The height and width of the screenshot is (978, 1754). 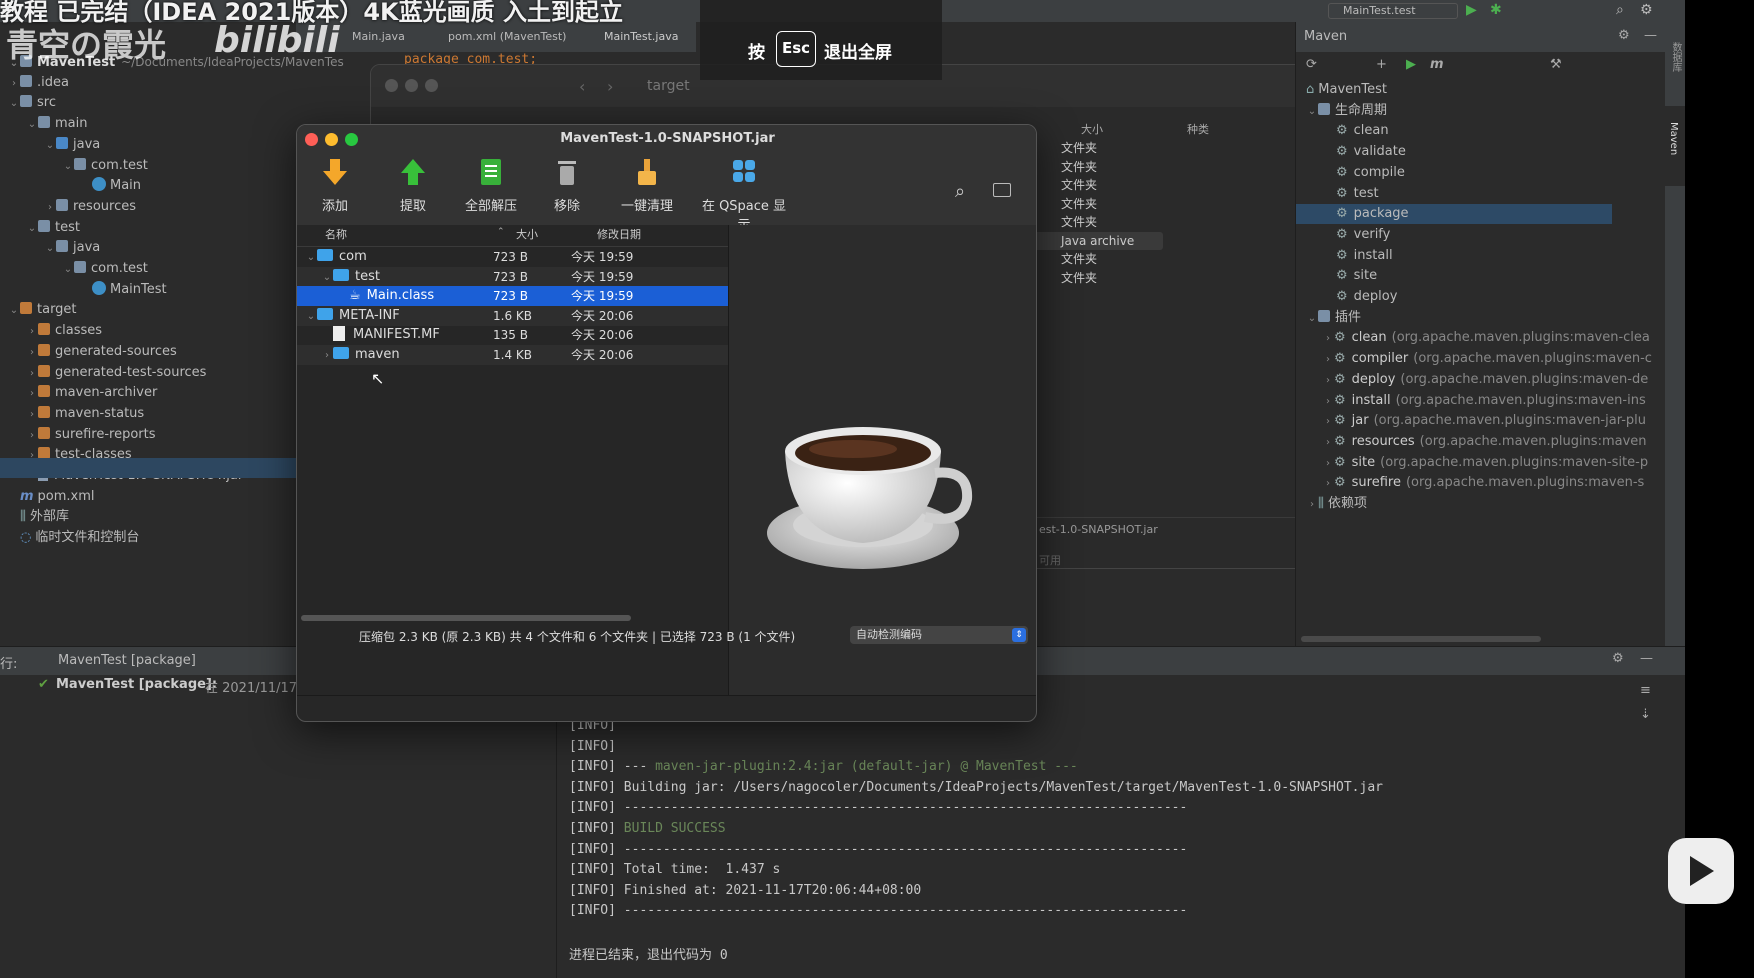 What do you see at coordinates (1336, 504) in the screenshot?
I see `dependencies-node: › ⫼ 依赖项` at bounding box center [1336, 504].